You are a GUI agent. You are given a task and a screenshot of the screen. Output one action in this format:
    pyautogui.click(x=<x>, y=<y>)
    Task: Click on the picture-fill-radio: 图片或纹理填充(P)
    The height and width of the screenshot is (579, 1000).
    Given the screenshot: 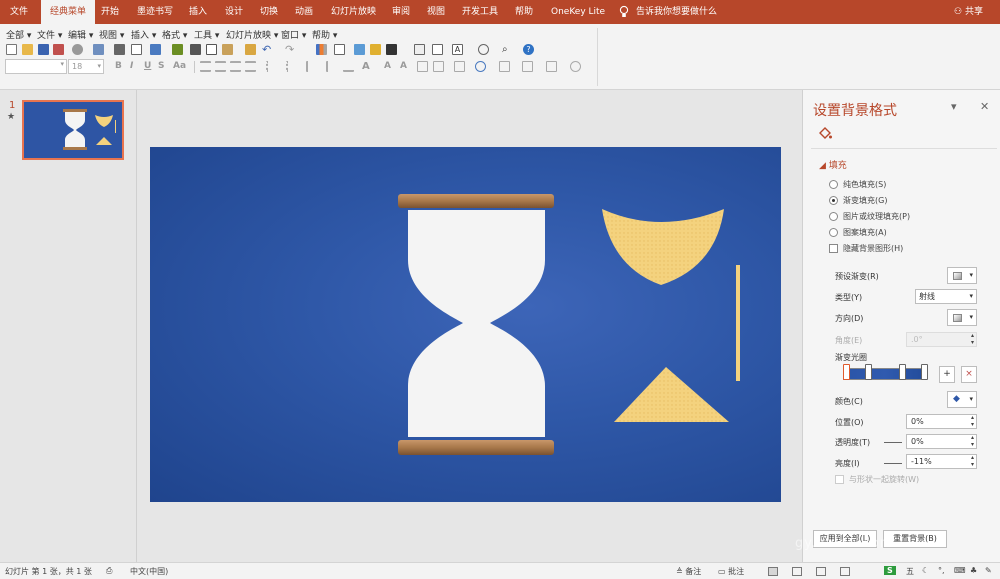 What is the action you would take?
    pyautogui.click(x=869, y=216)
    